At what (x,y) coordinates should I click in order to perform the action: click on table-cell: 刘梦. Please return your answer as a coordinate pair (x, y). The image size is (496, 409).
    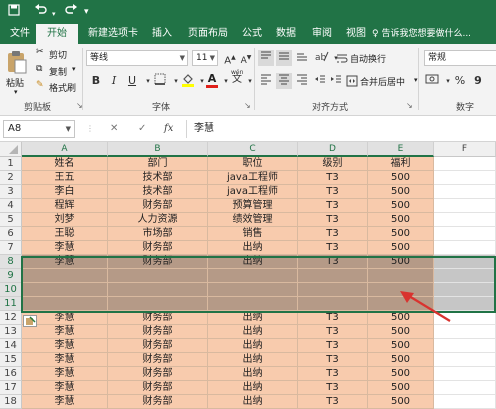
    Looking at the image, I should click on (65, 220).